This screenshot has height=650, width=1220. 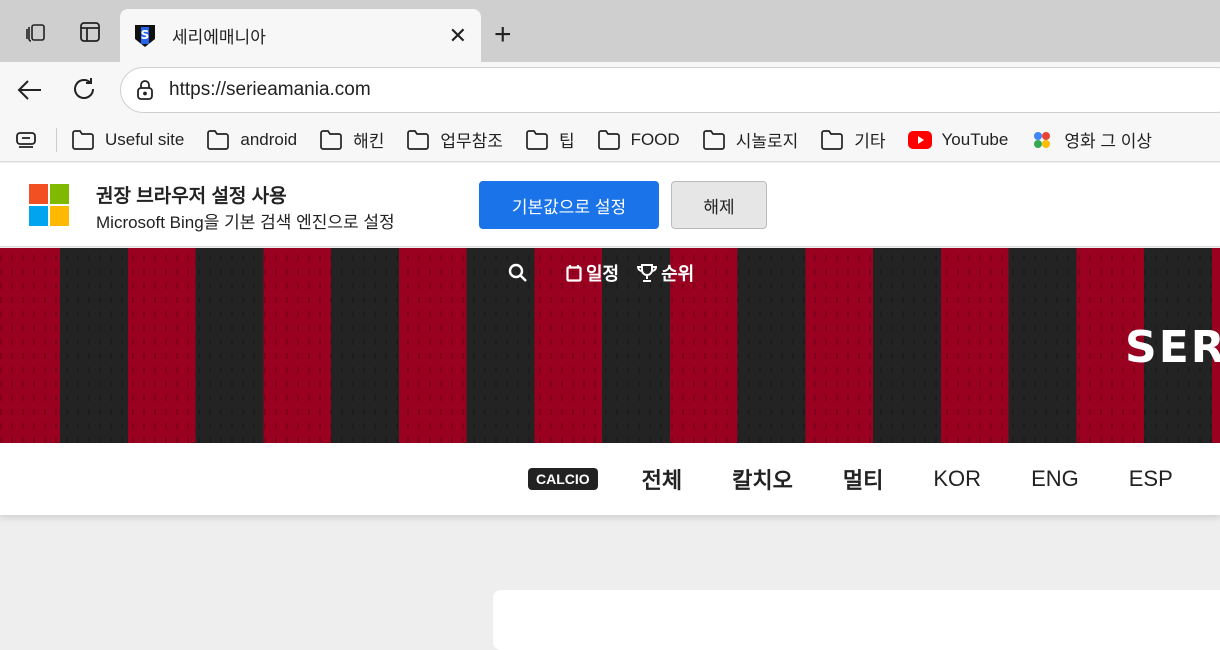 I want to click on url-text: https://serieamania.com, so click(x=270, y=90).